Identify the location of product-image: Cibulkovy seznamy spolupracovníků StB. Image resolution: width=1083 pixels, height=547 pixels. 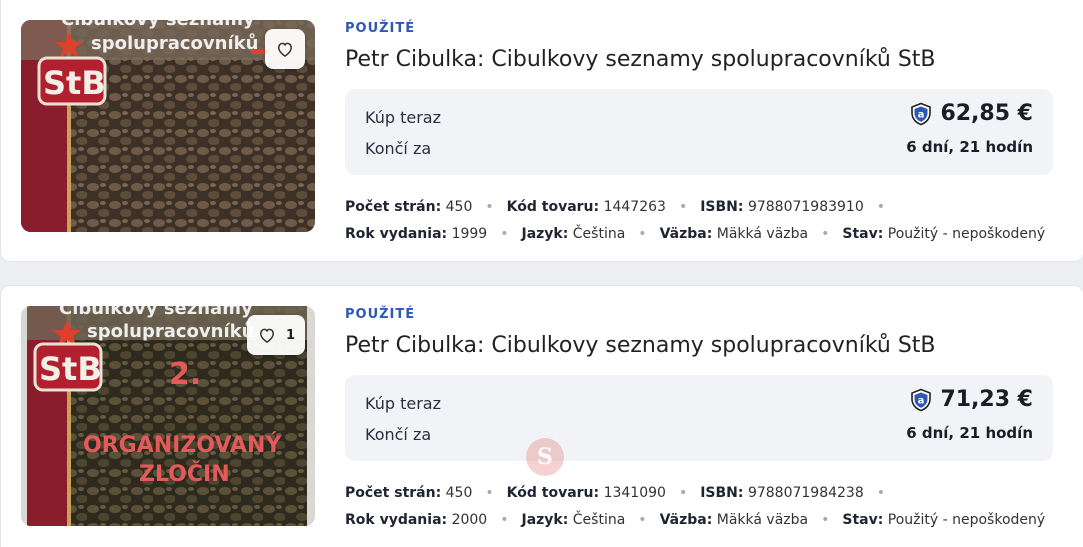
(168, 126).